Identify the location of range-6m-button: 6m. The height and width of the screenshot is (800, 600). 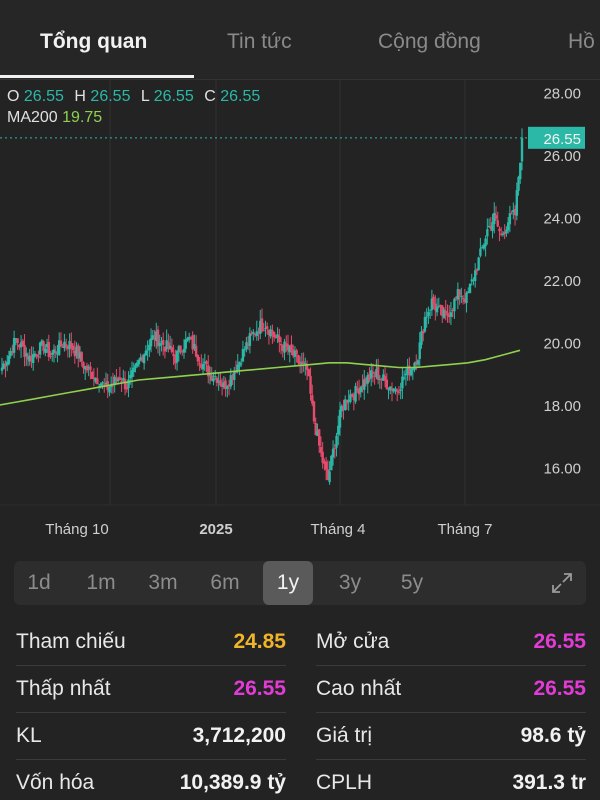
(225, 583).